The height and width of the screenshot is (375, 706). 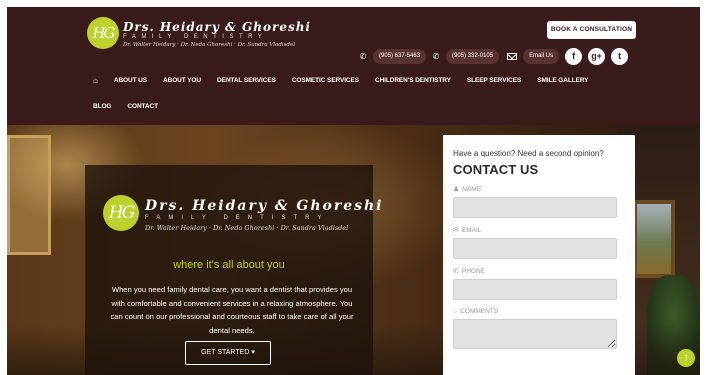 What do you see at coordinates (121, 213) in the screenshot?
I see `hero-logo-monogram: HG` at bounding box center [121, 213].